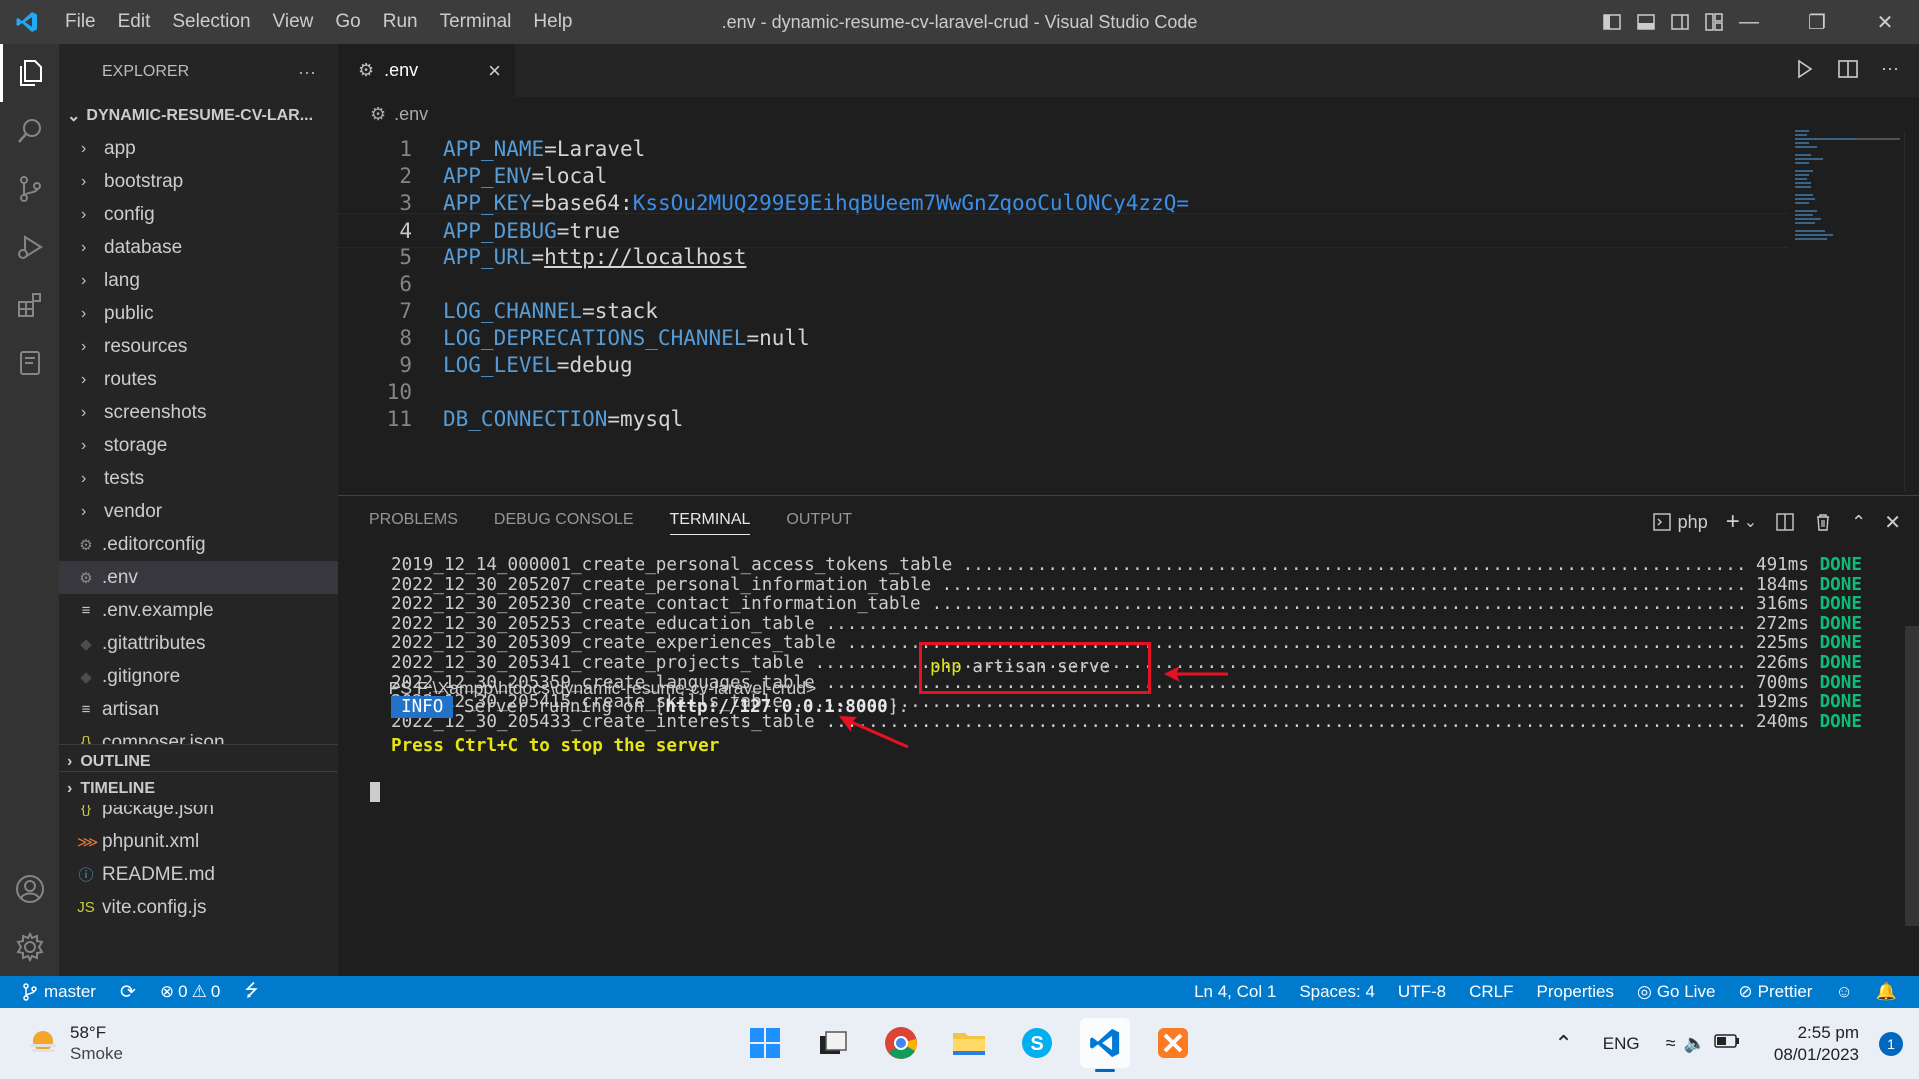 The image size is (1919, 1079). What do you see at coordinates (29, 73) in the screenshot?
I see `explorer-icon` at bounding box center [29, 73].